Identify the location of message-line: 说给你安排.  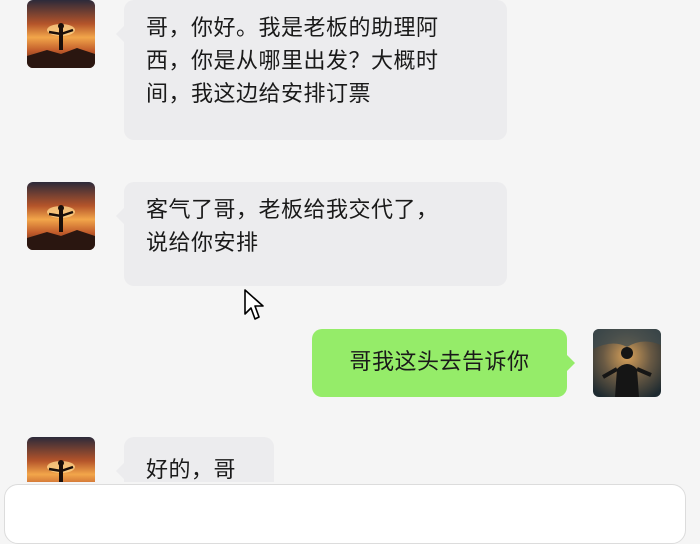
(202, 243).